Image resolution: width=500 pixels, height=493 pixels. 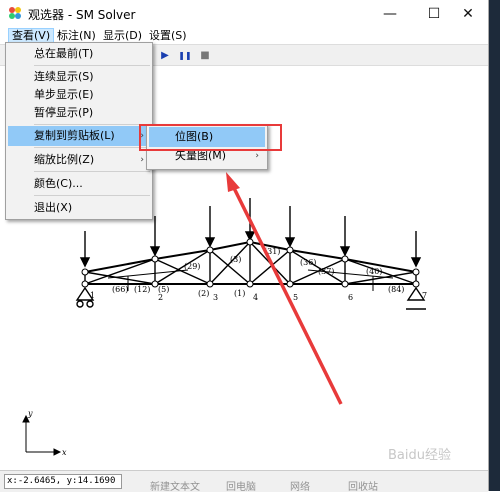 I want to click on play-icon: ▶, so click(x=165, y=55).